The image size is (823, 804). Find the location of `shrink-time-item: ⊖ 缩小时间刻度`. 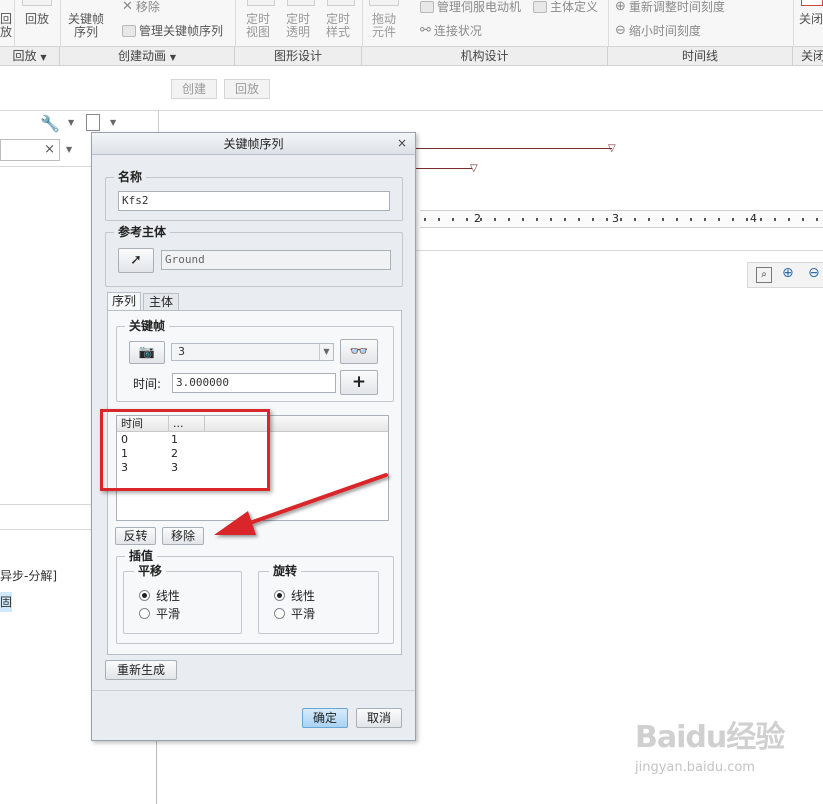

shrink-time-item: ⊖ 缩小时间刻度 is located at coordinates (658, 30).